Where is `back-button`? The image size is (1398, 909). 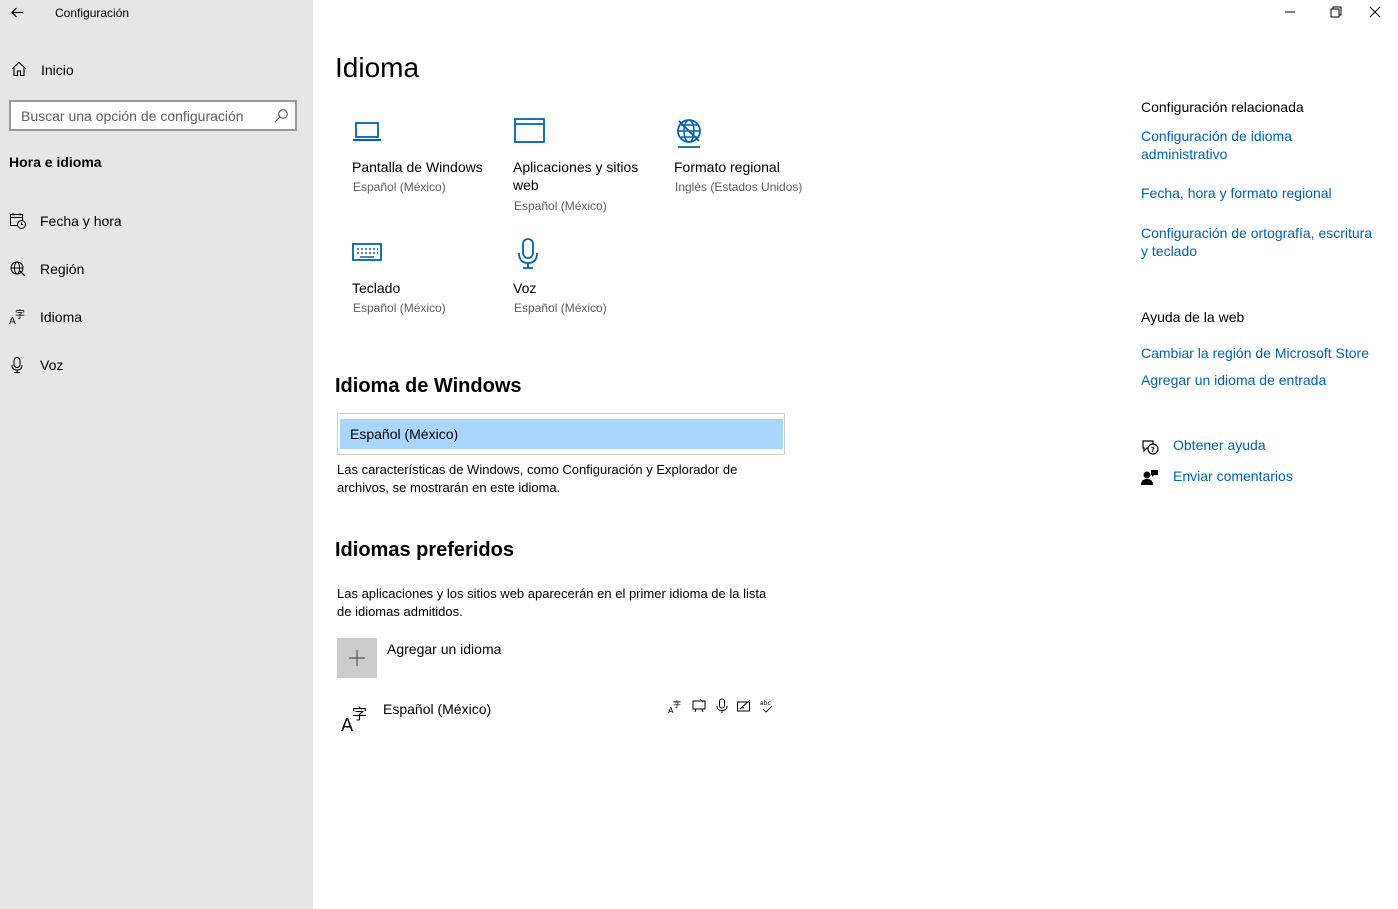
back-button is located at coordinates (17, 13).